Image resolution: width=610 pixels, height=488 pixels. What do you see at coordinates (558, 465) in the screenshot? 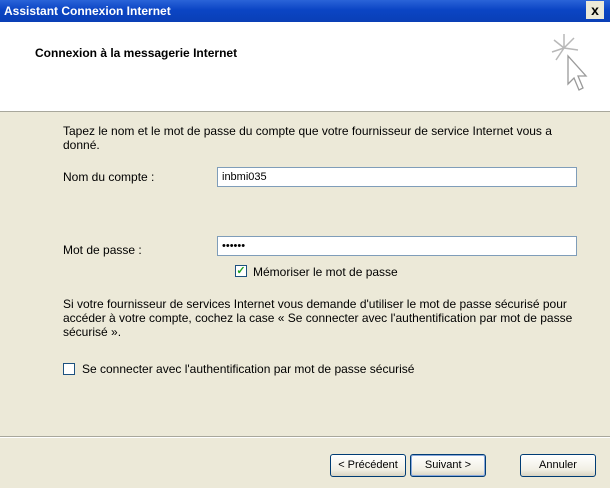
I see `cancel-button: Annuler` at bounding box center [558, 465].